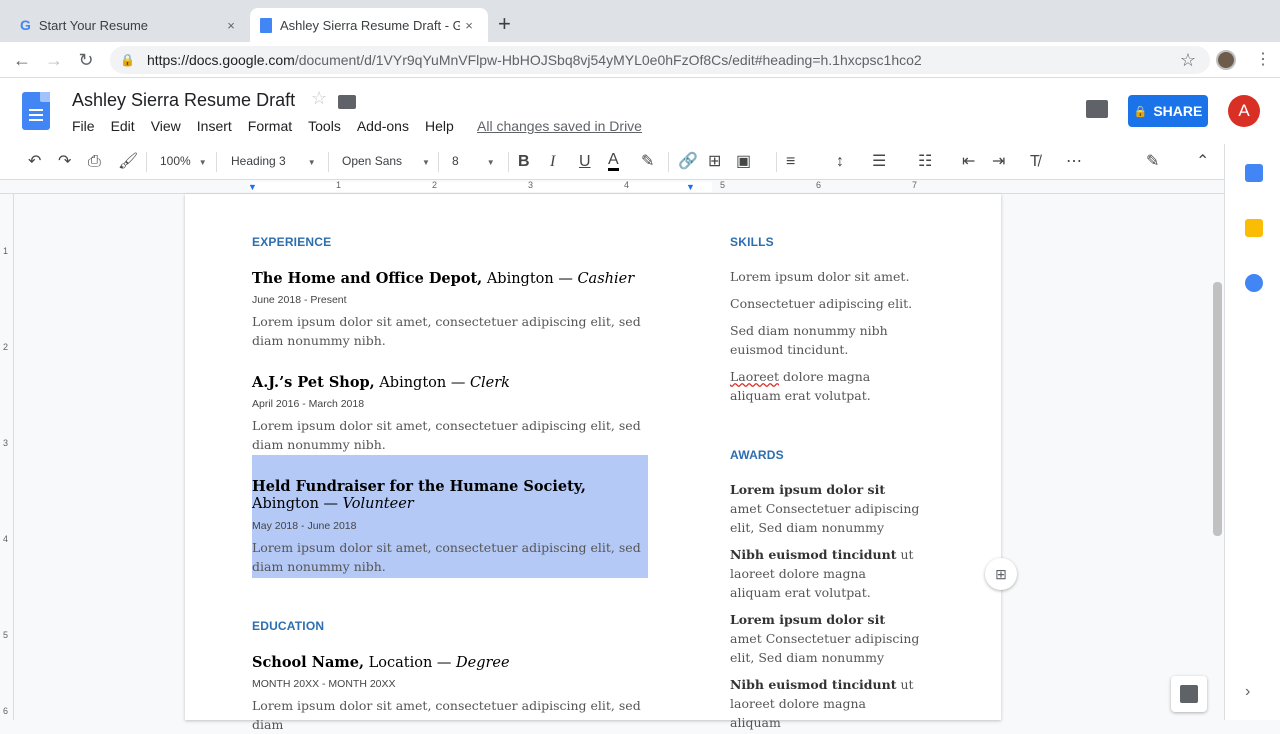 Image resolution: width=1280 pixels, height=734 pixels. Describe the element at coordinates (612, 187) in the screenshot. I see `horizontal-ruler: 1 2 3 4 5 6 7 ▼ ▼` at that location.